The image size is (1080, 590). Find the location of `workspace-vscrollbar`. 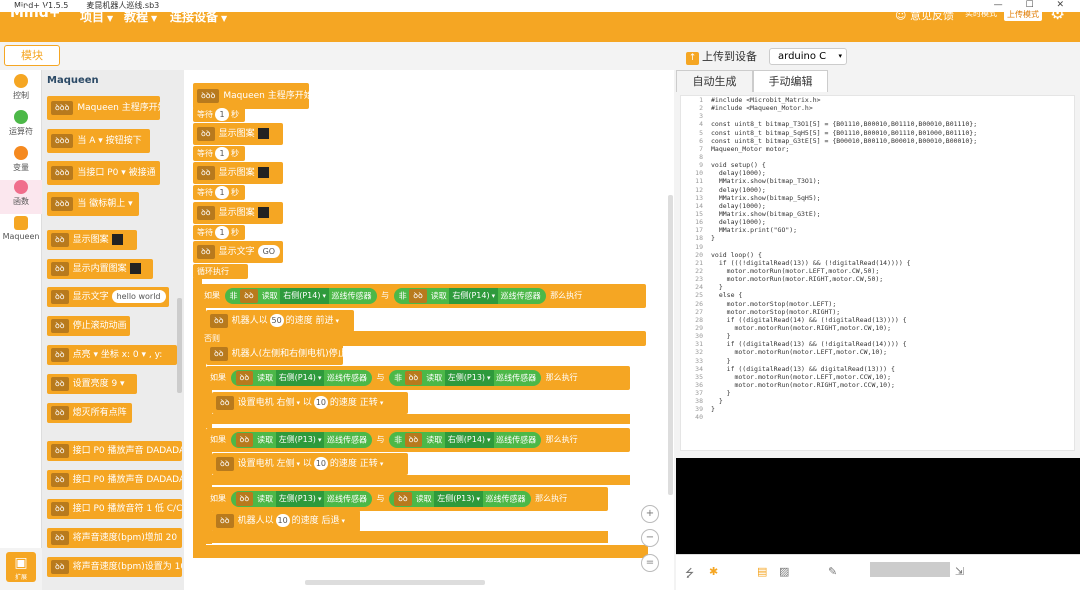

workspace-vscrollbar is located at coordinates (670, 345).